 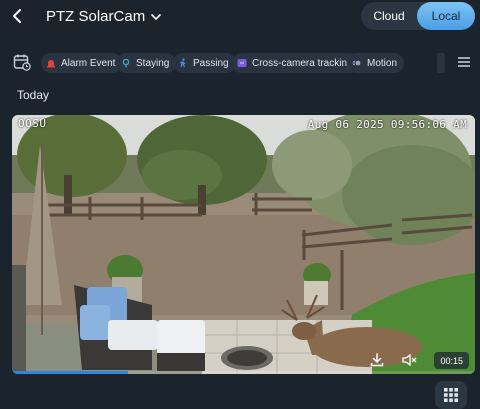 I want to click on chevron-left-icon, so click(x=17, y=16).